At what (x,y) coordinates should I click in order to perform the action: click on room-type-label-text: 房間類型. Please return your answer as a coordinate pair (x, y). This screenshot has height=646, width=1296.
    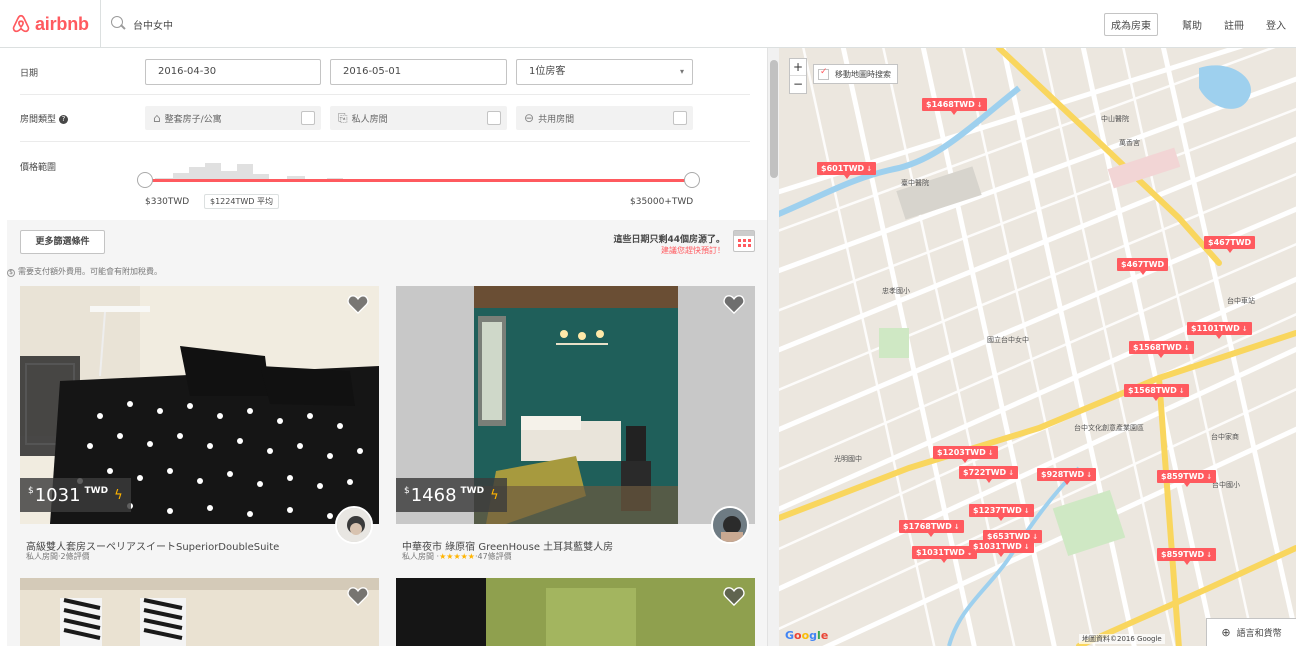
    Looking at the image, I should click on (38, 120).